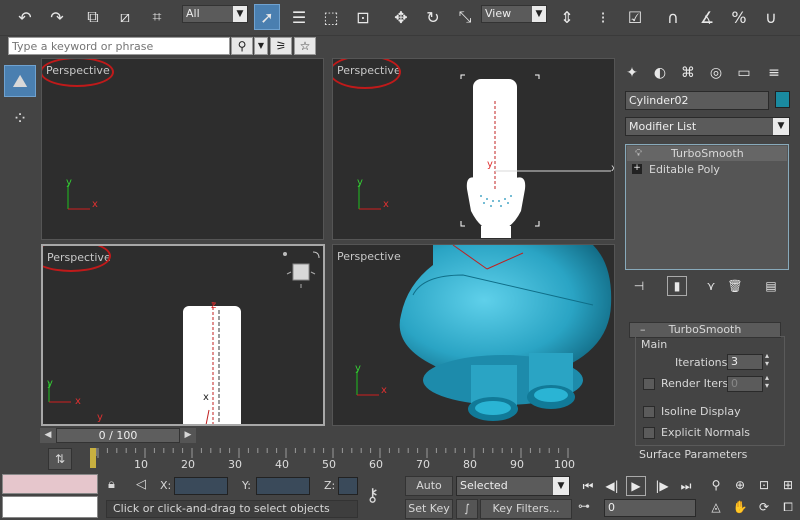 This screenshot has width=800, height=520. What do you see at coordinates (649, 384) in the screenshot?
I see `render-iters-checkbox` at bounding box center [649, 384].